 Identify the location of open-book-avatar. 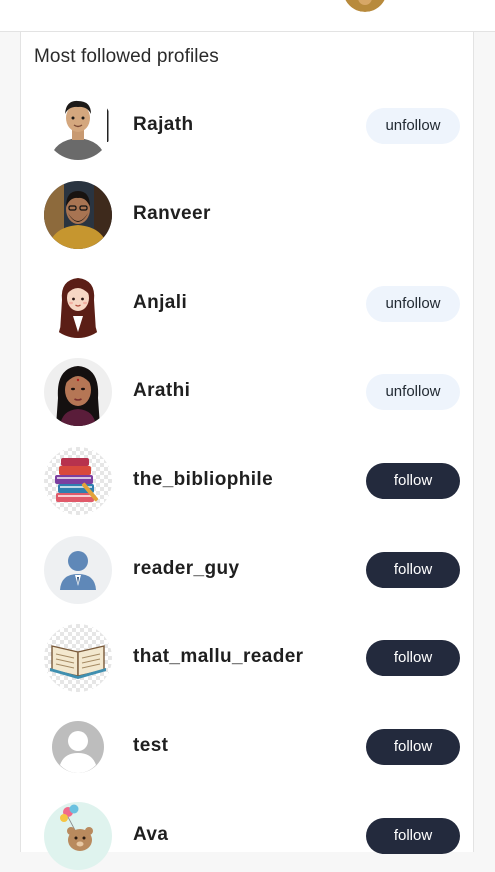
(78, 658).